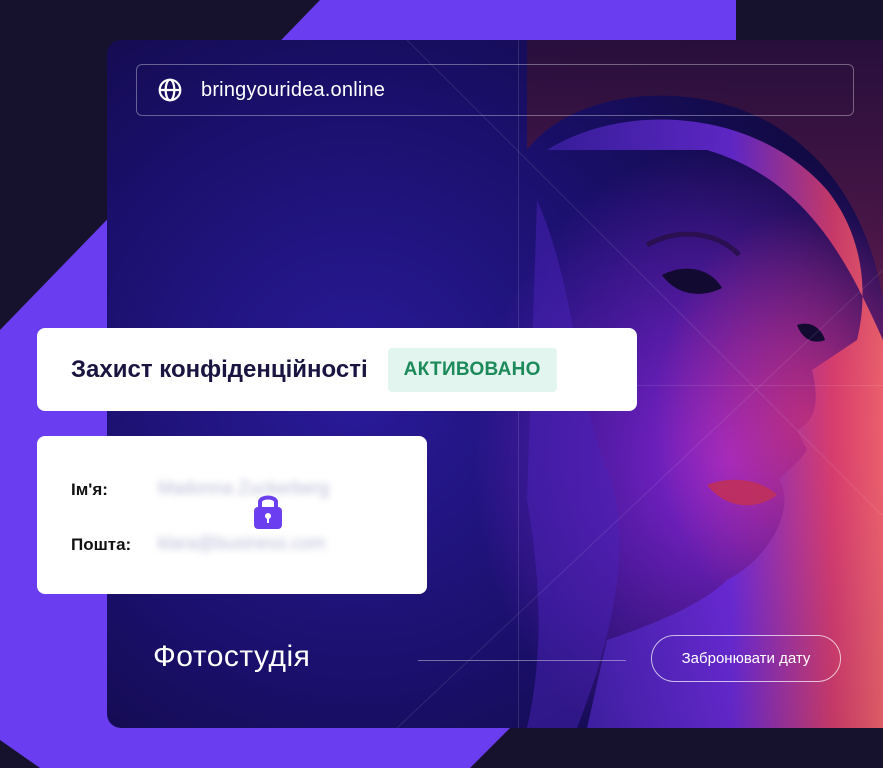 The width and height of the screenshot is (883, 768). What do you see at coordinates (522, 660) in the screenshot?
I see `divider-line` at bounding box center [522, 660].